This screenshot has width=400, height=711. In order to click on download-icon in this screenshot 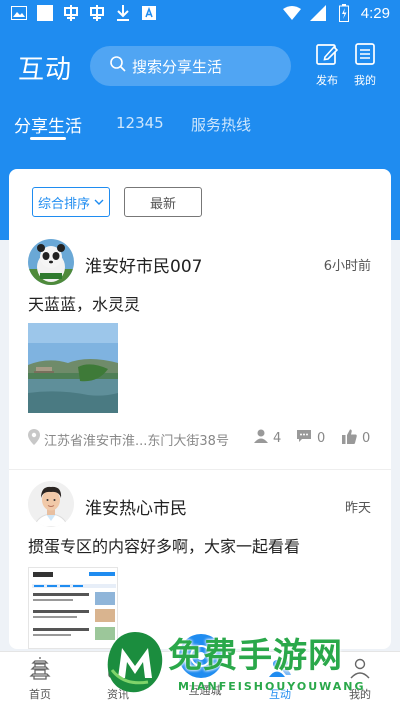, I will do `click(123, 13)`.